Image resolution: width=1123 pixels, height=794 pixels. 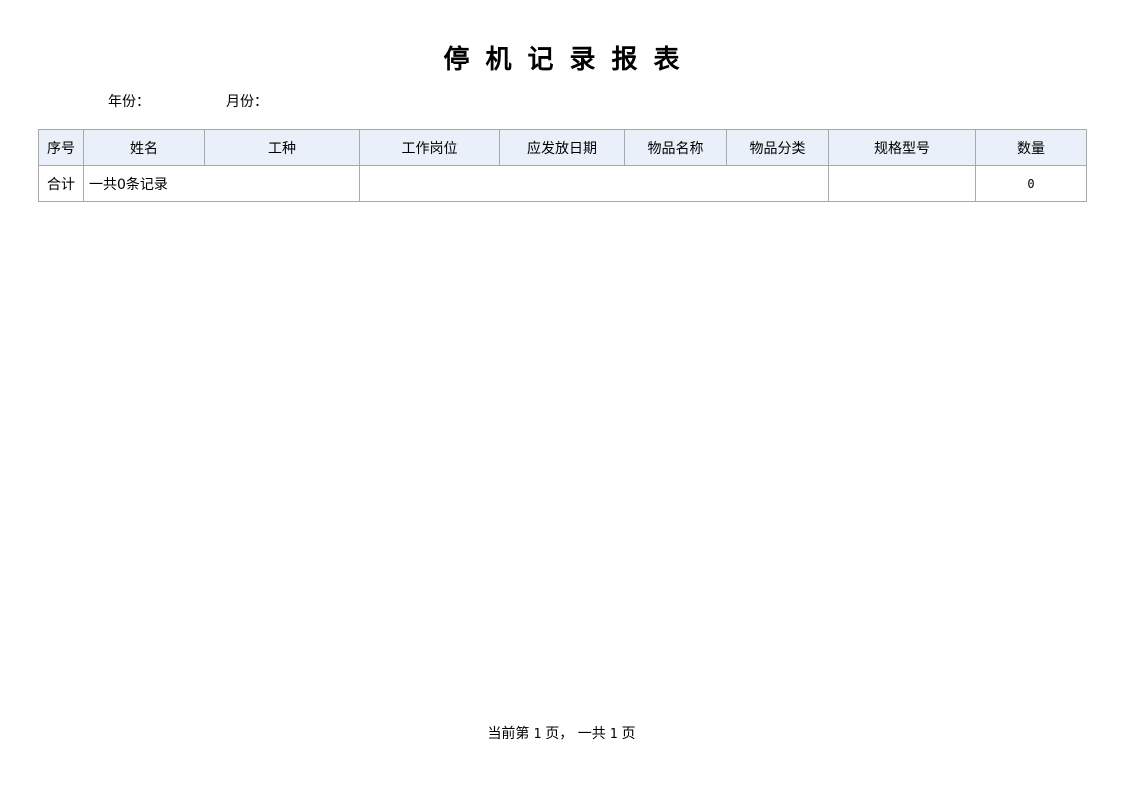 What do you see at coordinates (613, 734) in the screenshot?
I see `total-pages-number: 1` at bounding box center [613, 734].